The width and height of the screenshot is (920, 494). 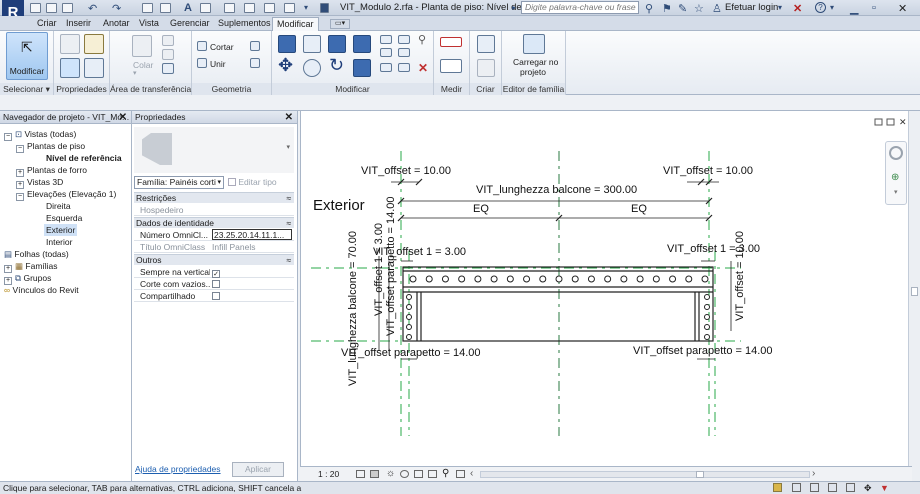 What do you see at coordinates (451, 66) in the screenshot?
I see `aligned-dimension-icon` at bounding box center [451, 66].